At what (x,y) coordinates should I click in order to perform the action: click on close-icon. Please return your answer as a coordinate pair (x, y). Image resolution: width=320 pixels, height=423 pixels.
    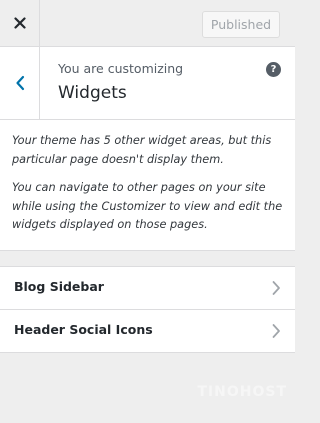
    Looking at the image, I should click on (19, 23).